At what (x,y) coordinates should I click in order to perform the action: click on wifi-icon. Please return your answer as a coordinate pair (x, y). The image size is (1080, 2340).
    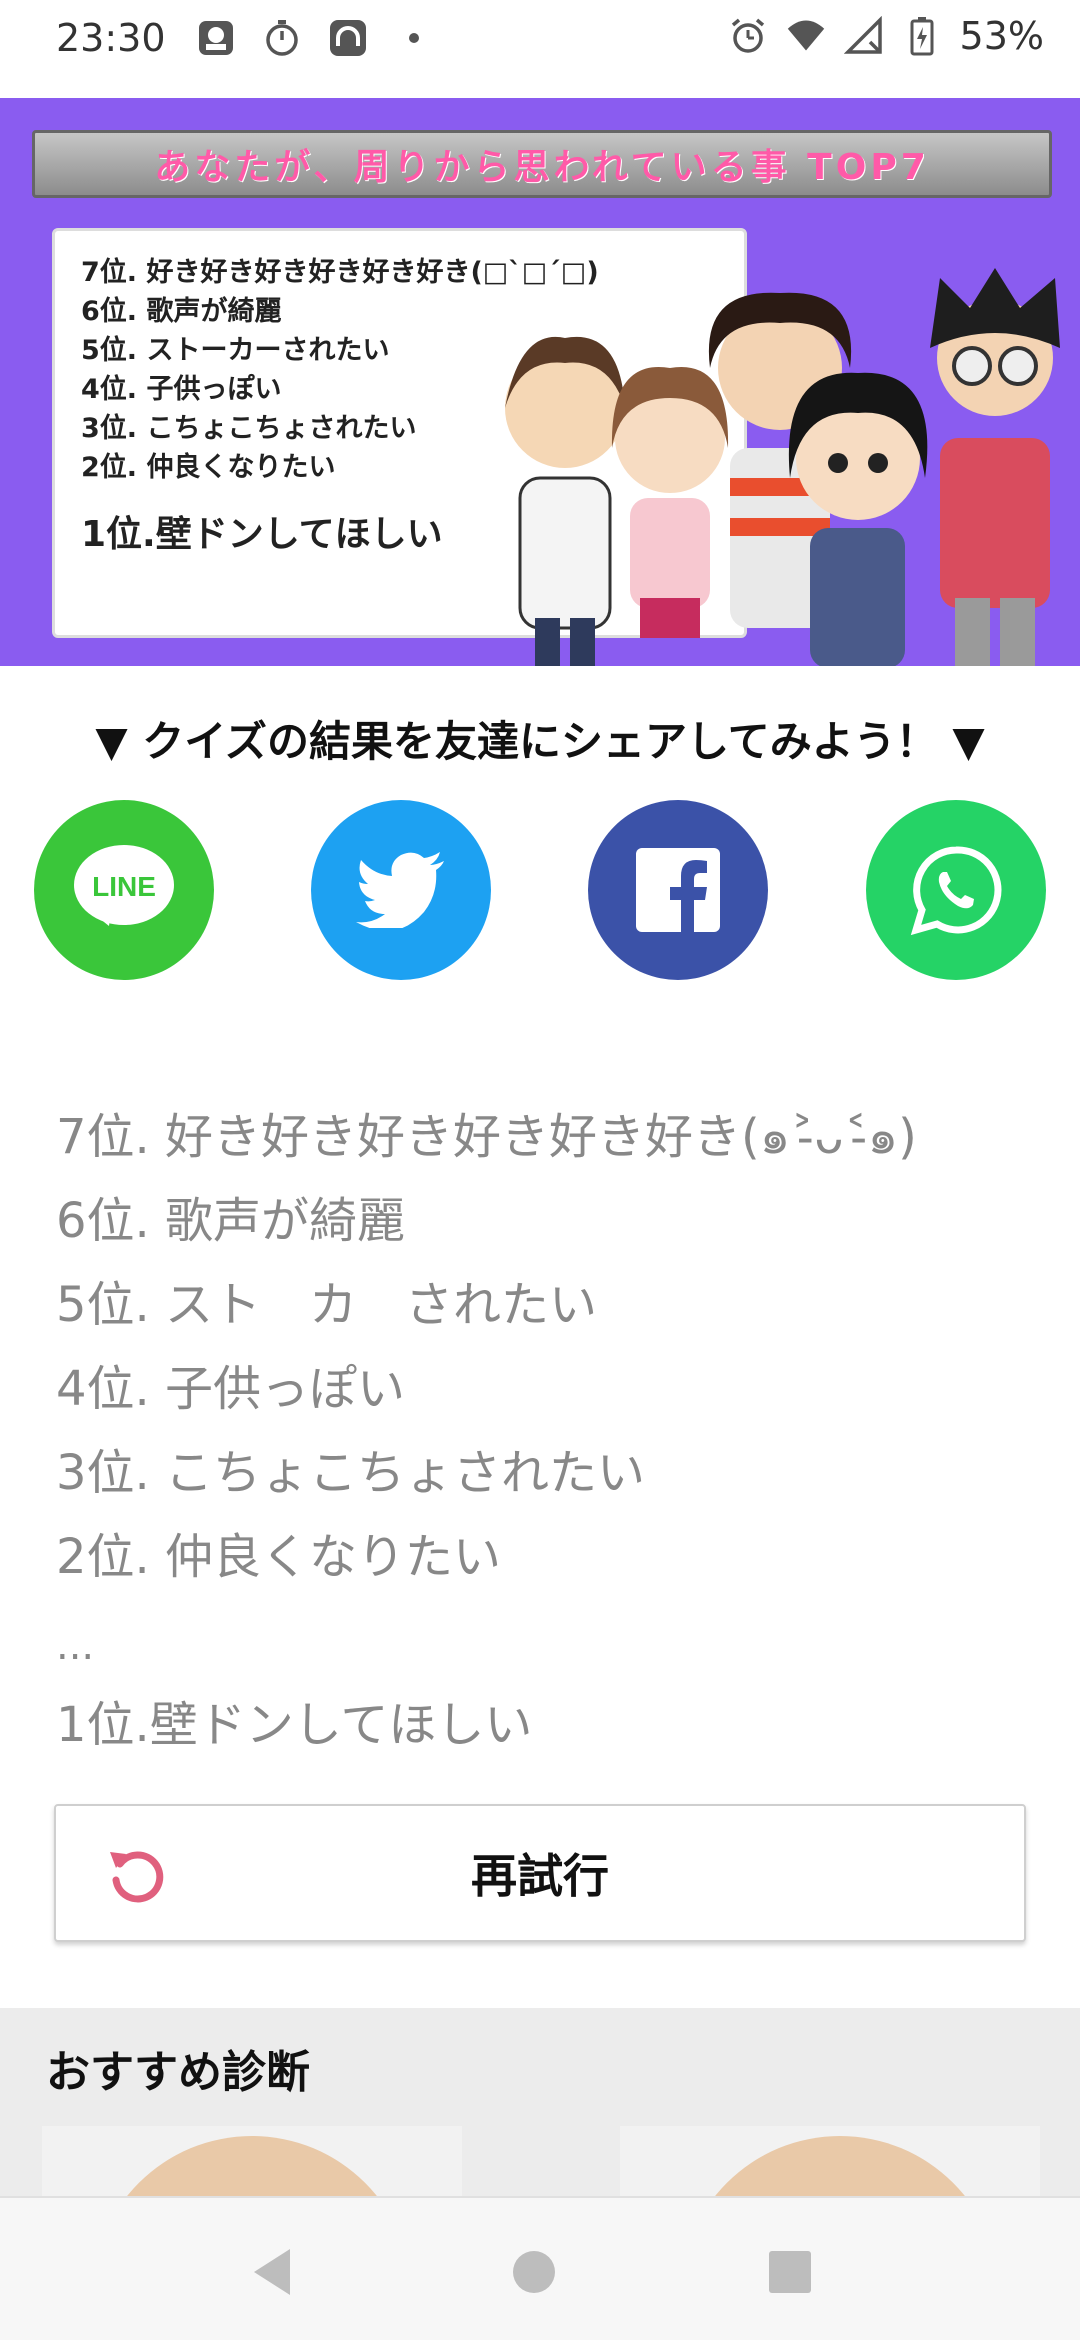
    Looking at the image, I should click on (806, 36).